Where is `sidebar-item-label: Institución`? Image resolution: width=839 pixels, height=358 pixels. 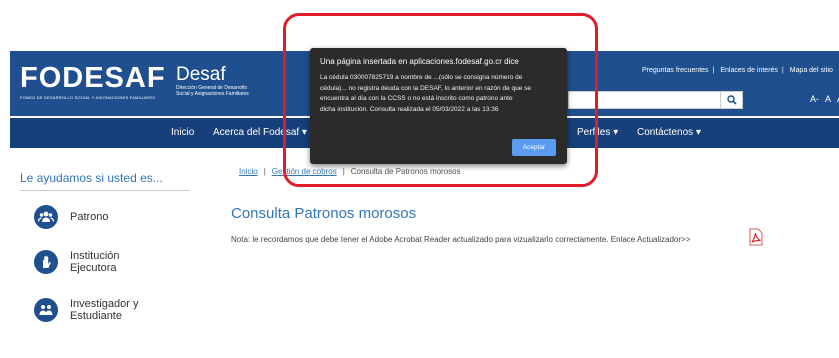 sidebar-item-label: Institución is located at coordinates (95, 256).